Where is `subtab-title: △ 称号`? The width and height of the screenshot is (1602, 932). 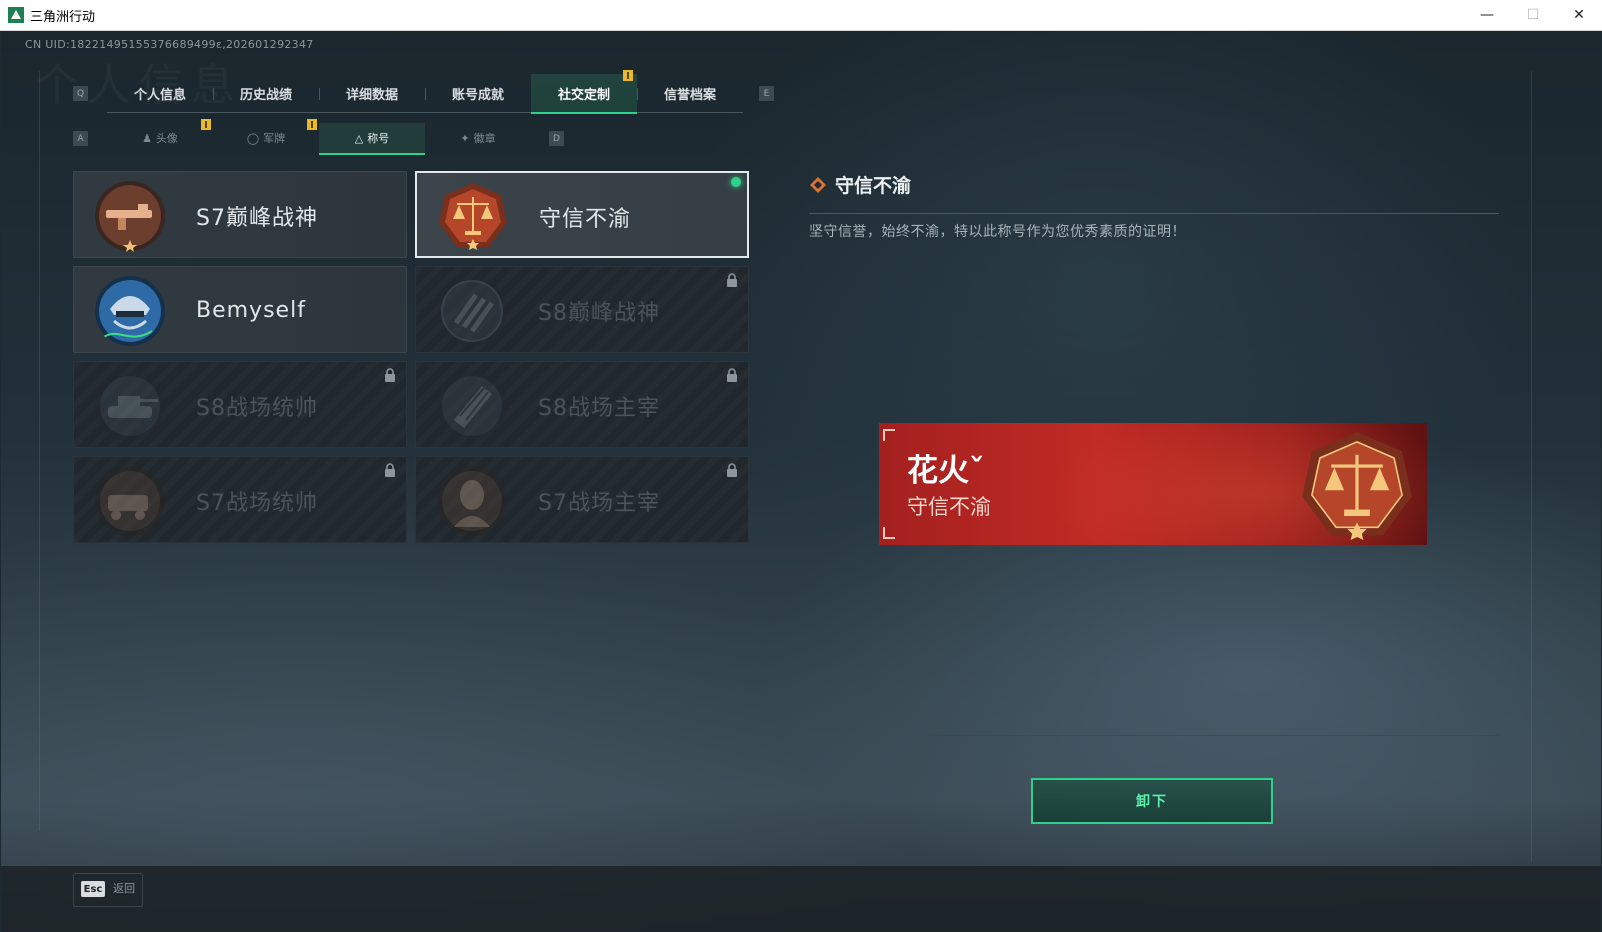 subtab-title: △ 称号 is located at coordinates (372, 139).